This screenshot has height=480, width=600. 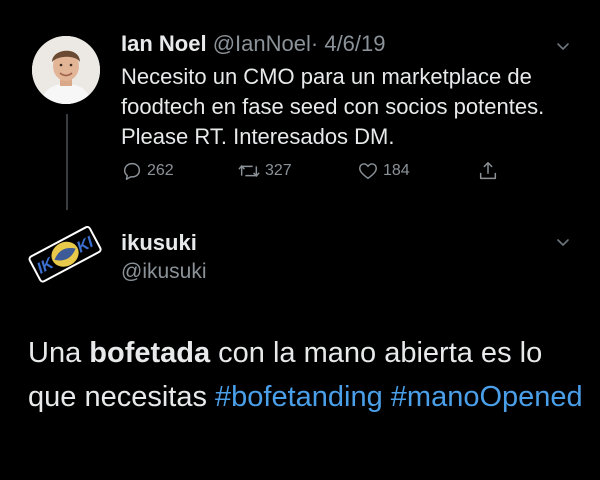 What do you see at coordinates (164, 43) in the screenshot?
I see `tweet1-author-name: Ian Noel` at bounding box center [164, 43].